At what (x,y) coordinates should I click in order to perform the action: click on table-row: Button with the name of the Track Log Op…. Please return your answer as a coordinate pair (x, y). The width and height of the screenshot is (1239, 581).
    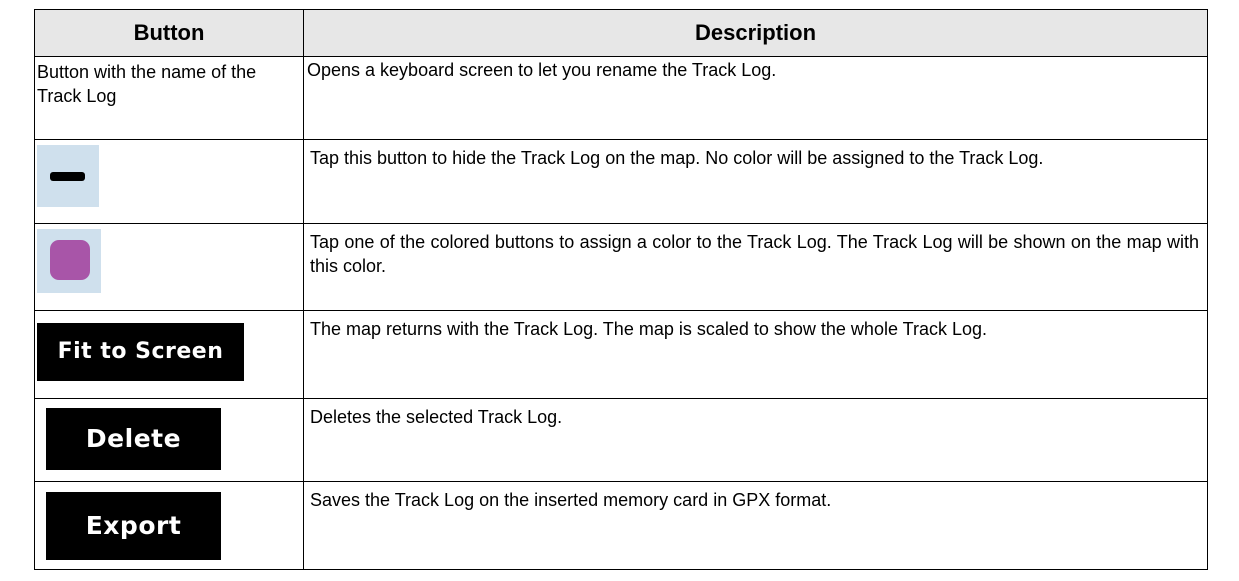
    Looking at the image, I should click on (621, 98).